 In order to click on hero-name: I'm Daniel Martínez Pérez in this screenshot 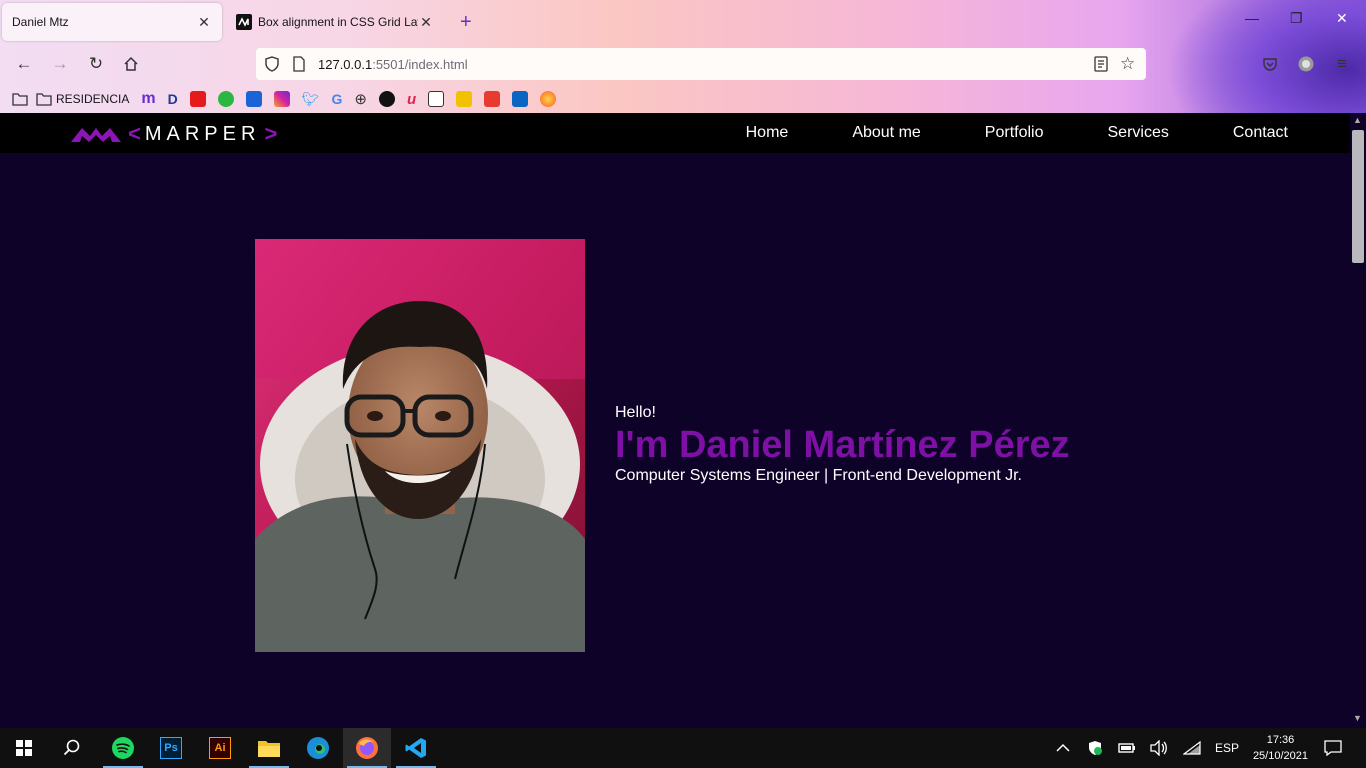, I will do `click(842, 445)`.